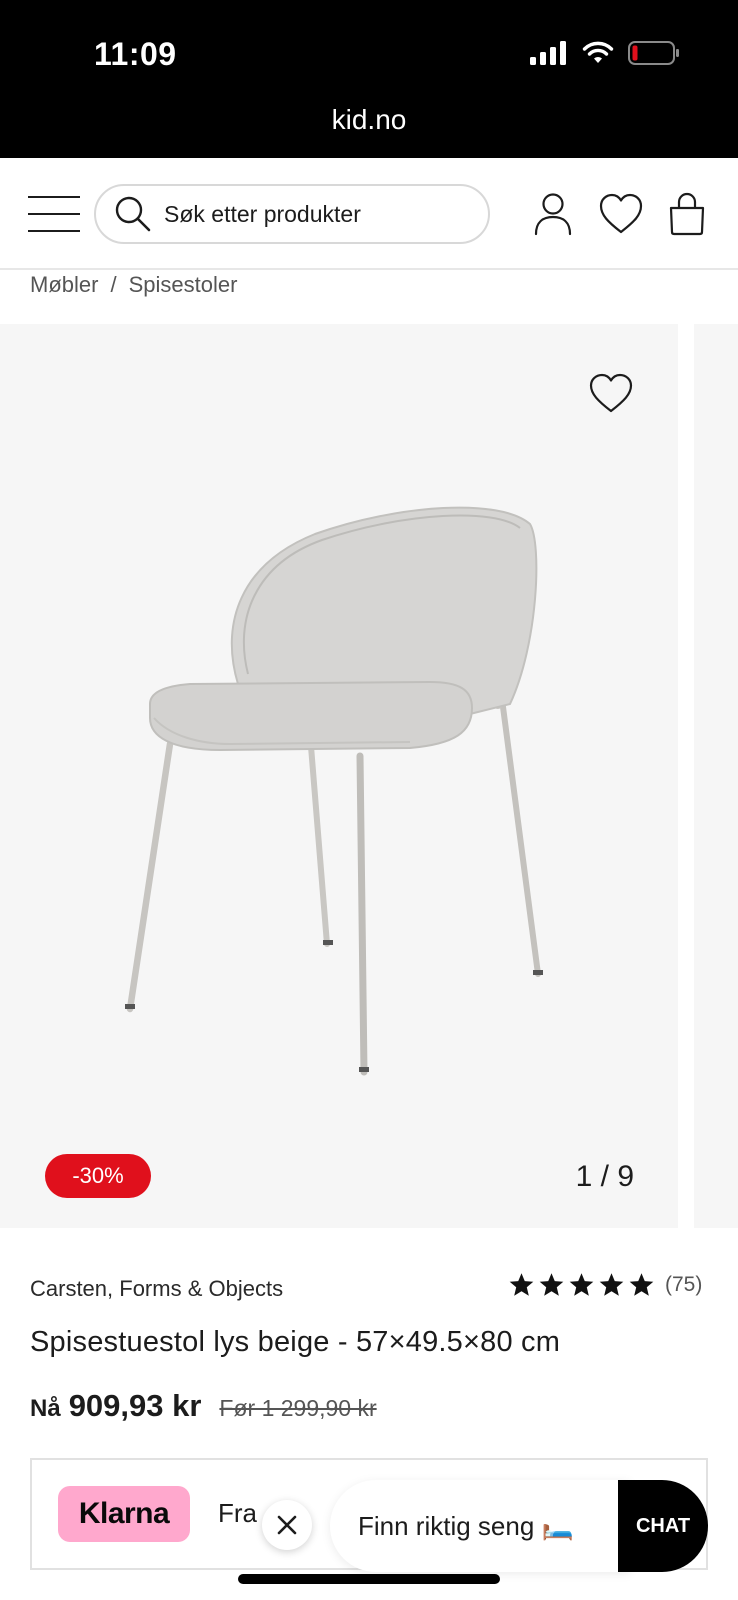 This screenshot has width=738, height=1600. I want to click on close-icon, so click(287, 1525).